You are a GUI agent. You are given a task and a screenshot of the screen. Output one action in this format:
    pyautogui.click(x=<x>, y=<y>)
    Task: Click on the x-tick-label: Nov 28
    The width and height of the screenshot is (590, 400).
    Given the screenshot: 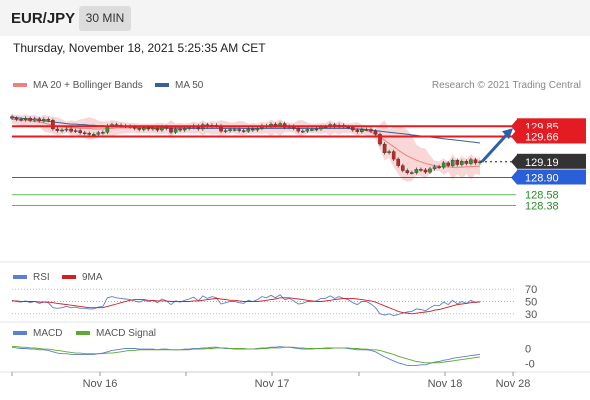 What is the action you would take?
    pyautogui.click(x=513, y=384)
    